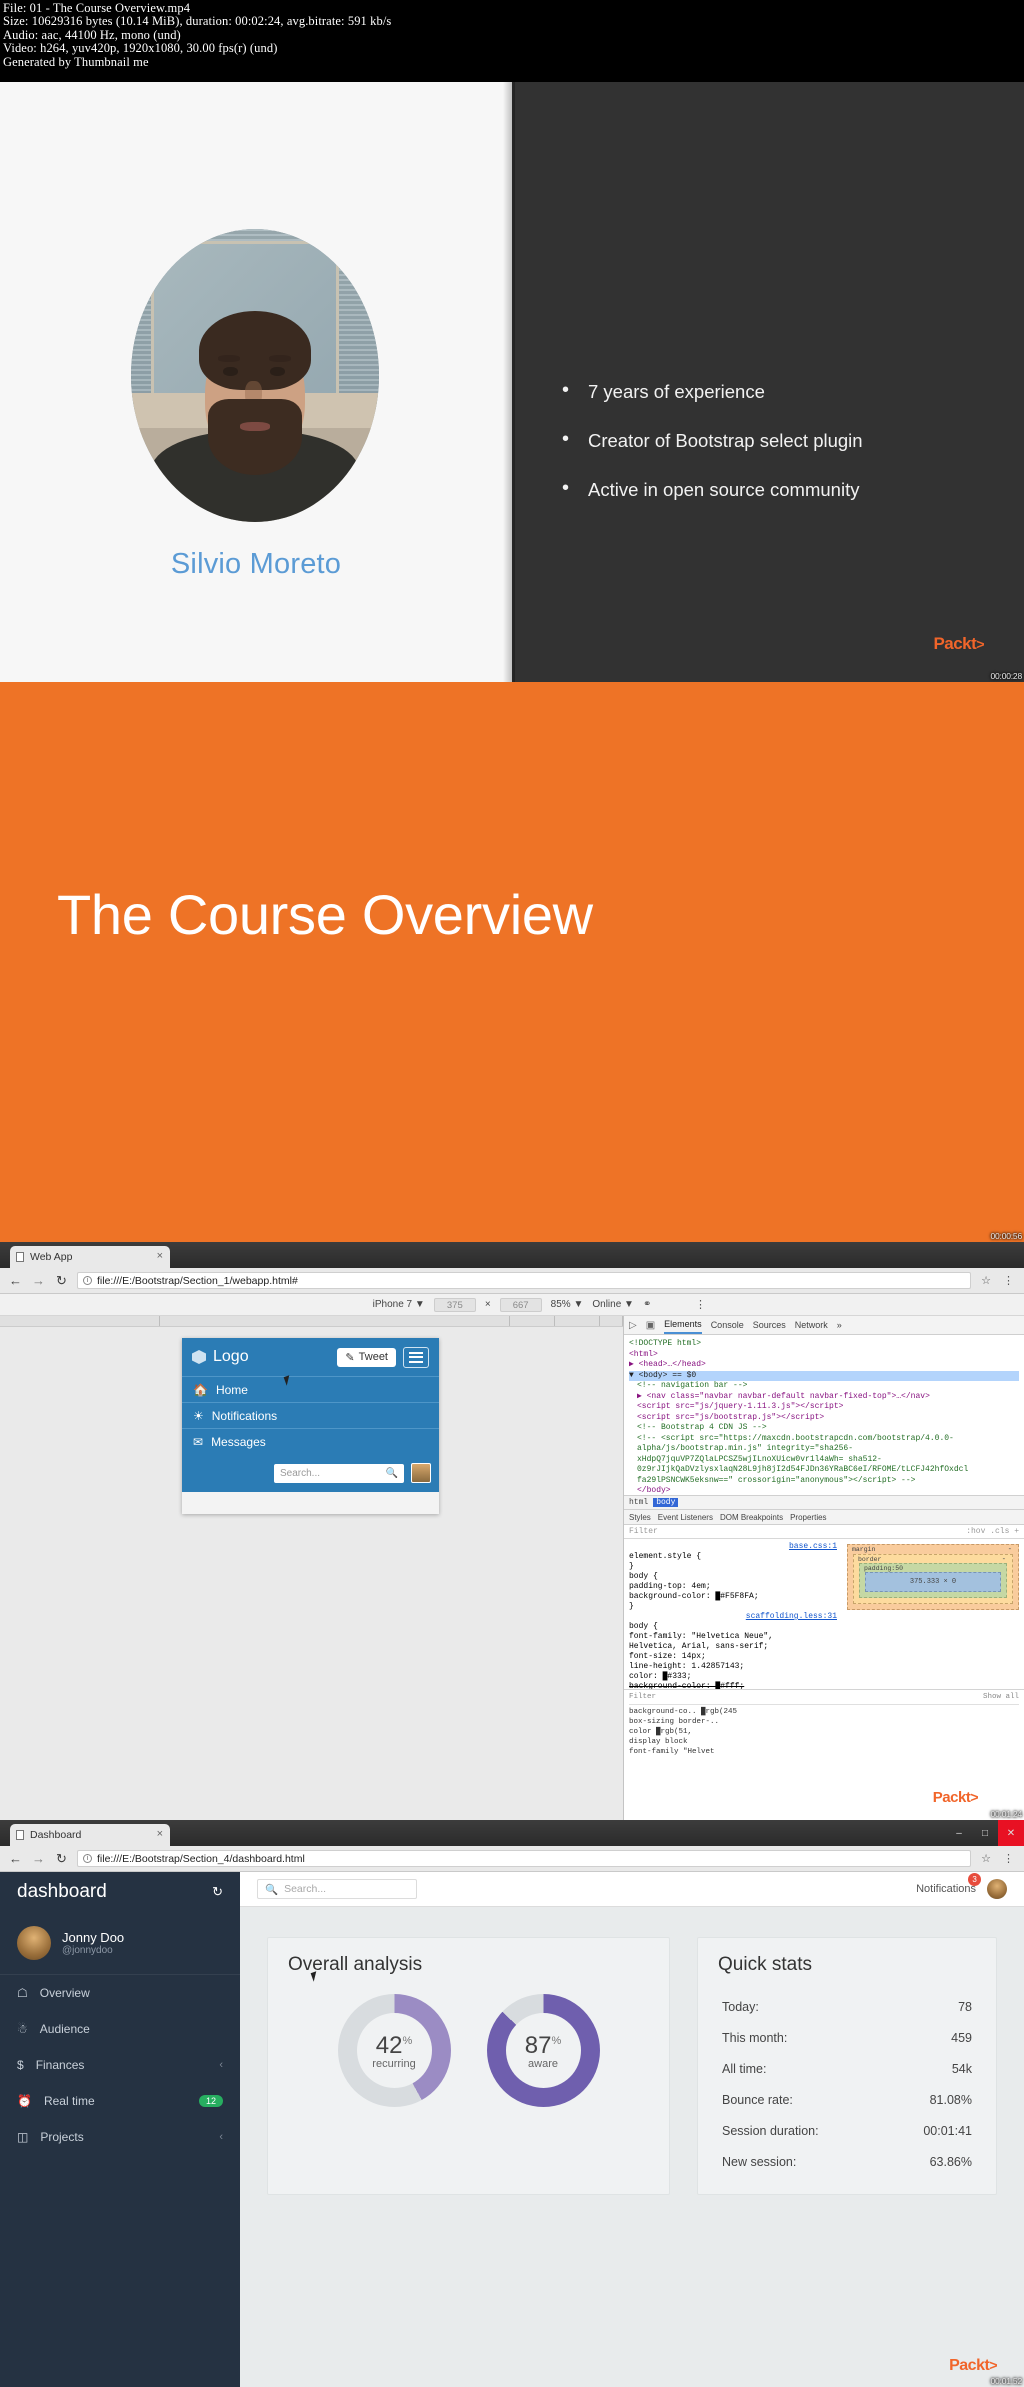 Image resolution: width=1024 pixels, height=2387 pixels. I want to click on code-line-selected: ▼ <body> == $0, so click(824, 1375).